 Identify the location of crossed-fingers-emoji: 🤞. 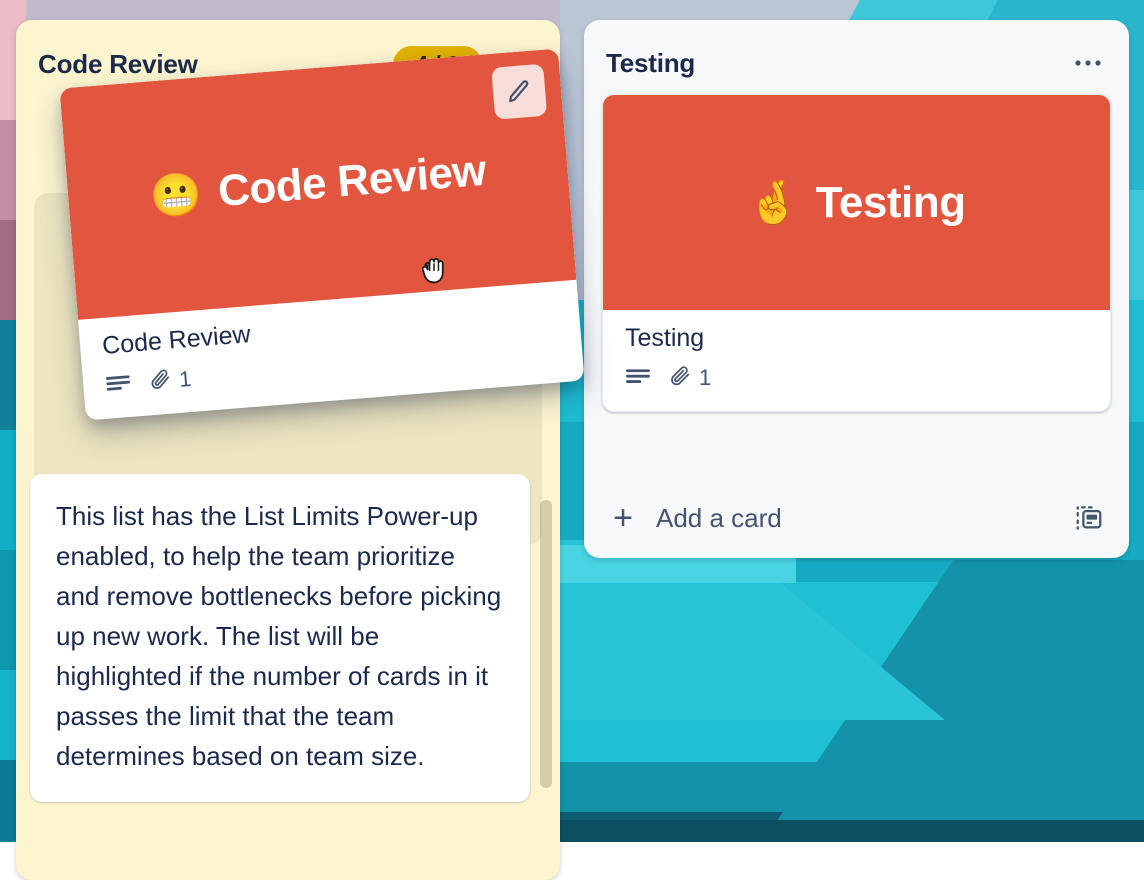
(774, 203).